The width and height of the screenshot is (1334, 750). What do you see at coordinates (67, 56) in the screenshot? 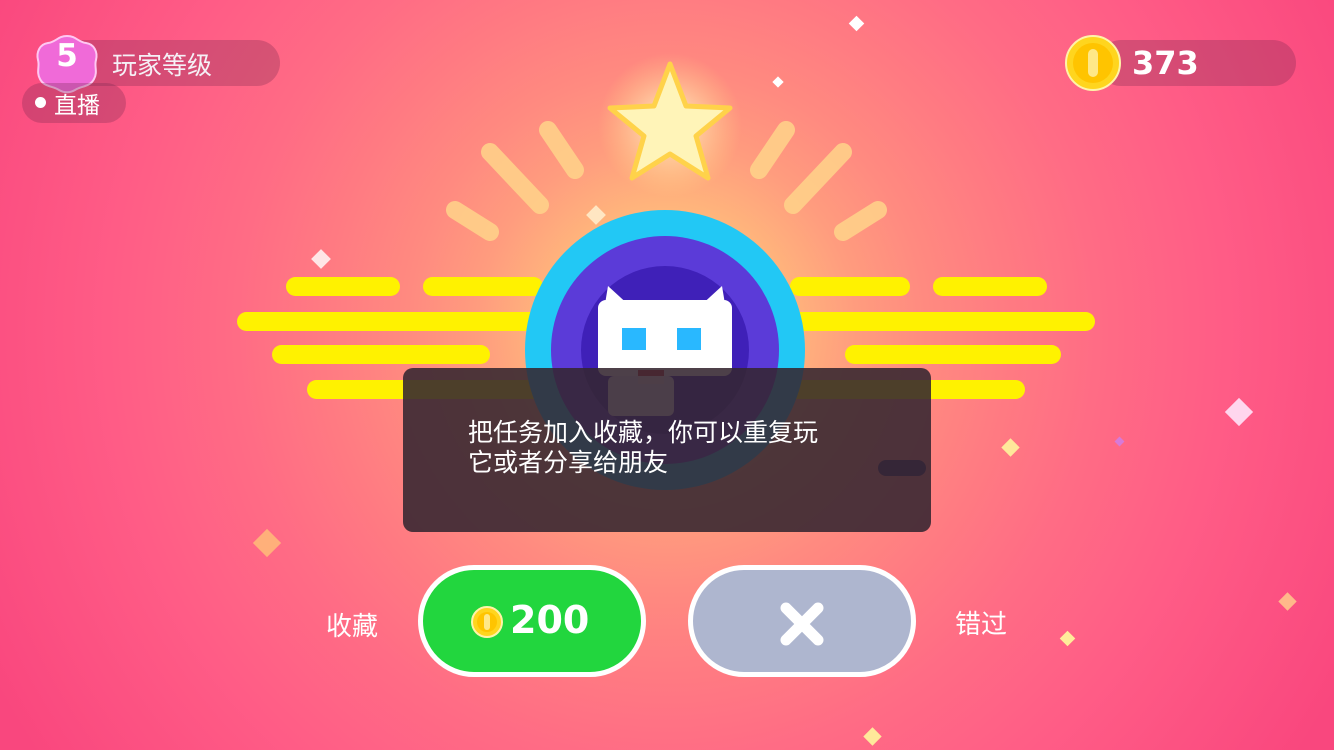
I see `player-level-number: 5` at bounding box center [67, 56].